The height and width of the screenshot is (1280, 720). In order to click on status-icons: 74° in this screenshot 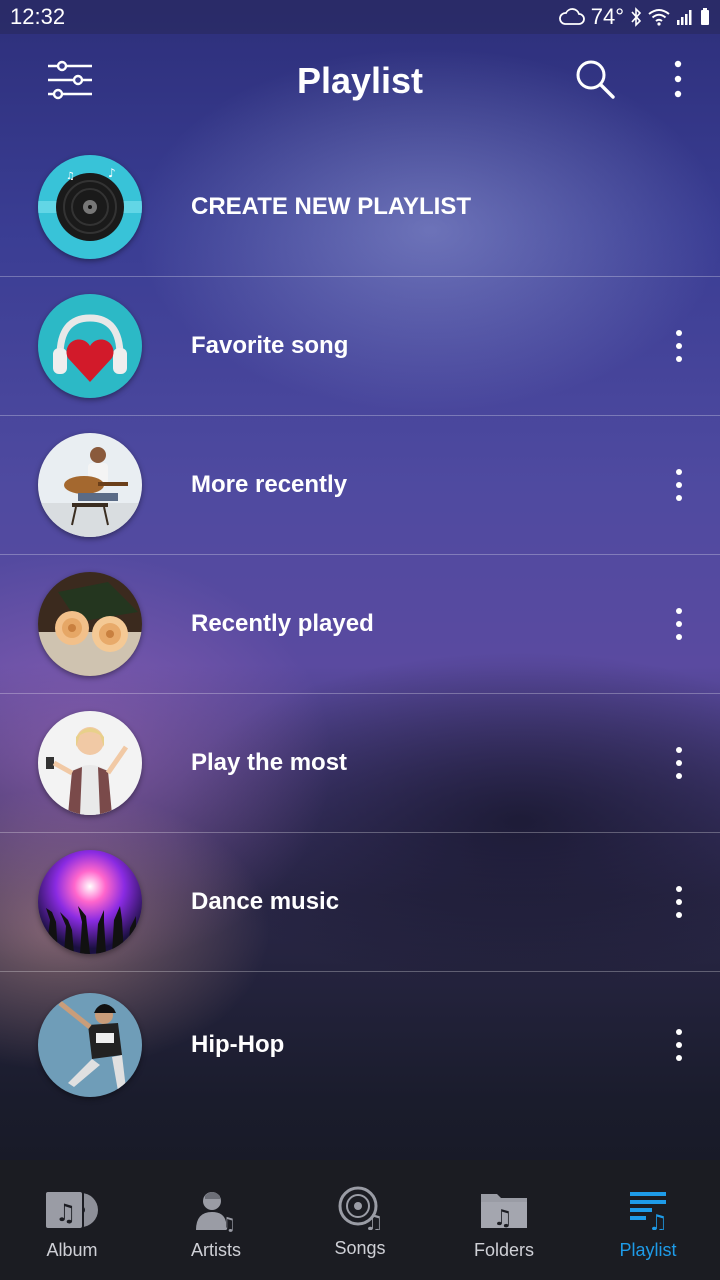, I will do `click(634, 17)`.